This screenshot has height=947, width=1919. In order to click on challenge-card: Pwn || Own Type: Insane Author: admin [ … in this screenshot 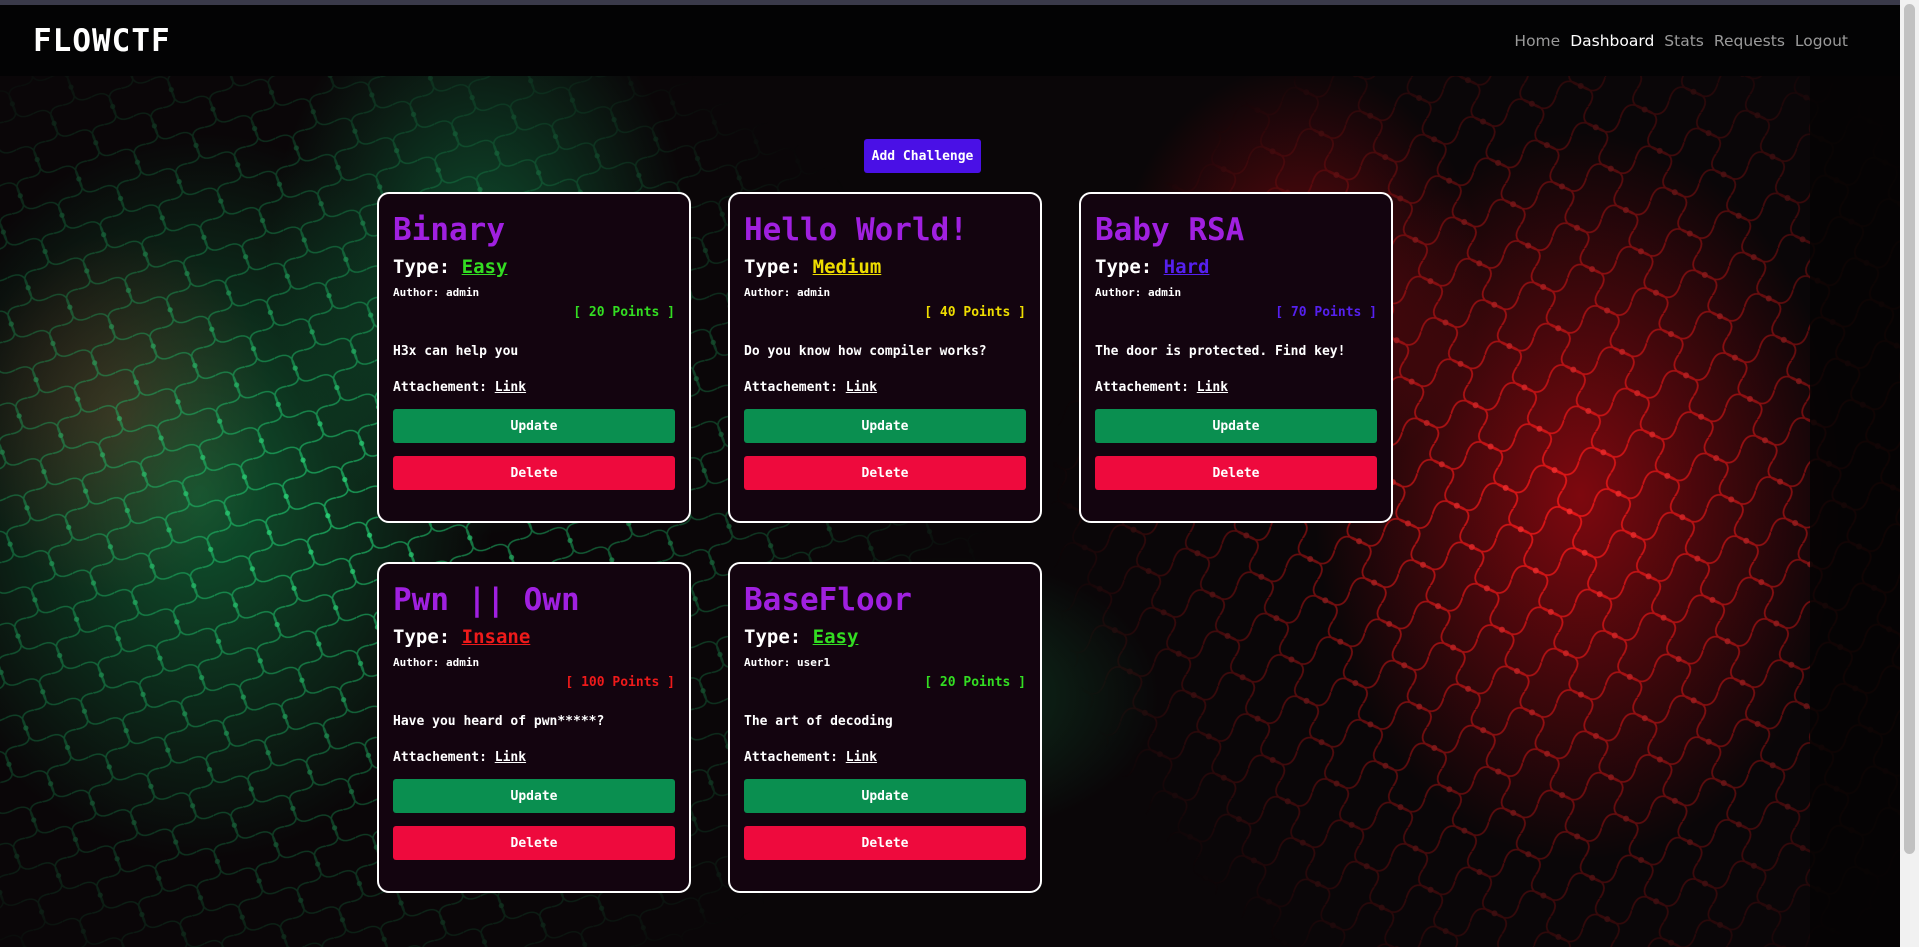, I will do `click(534, 727)`.